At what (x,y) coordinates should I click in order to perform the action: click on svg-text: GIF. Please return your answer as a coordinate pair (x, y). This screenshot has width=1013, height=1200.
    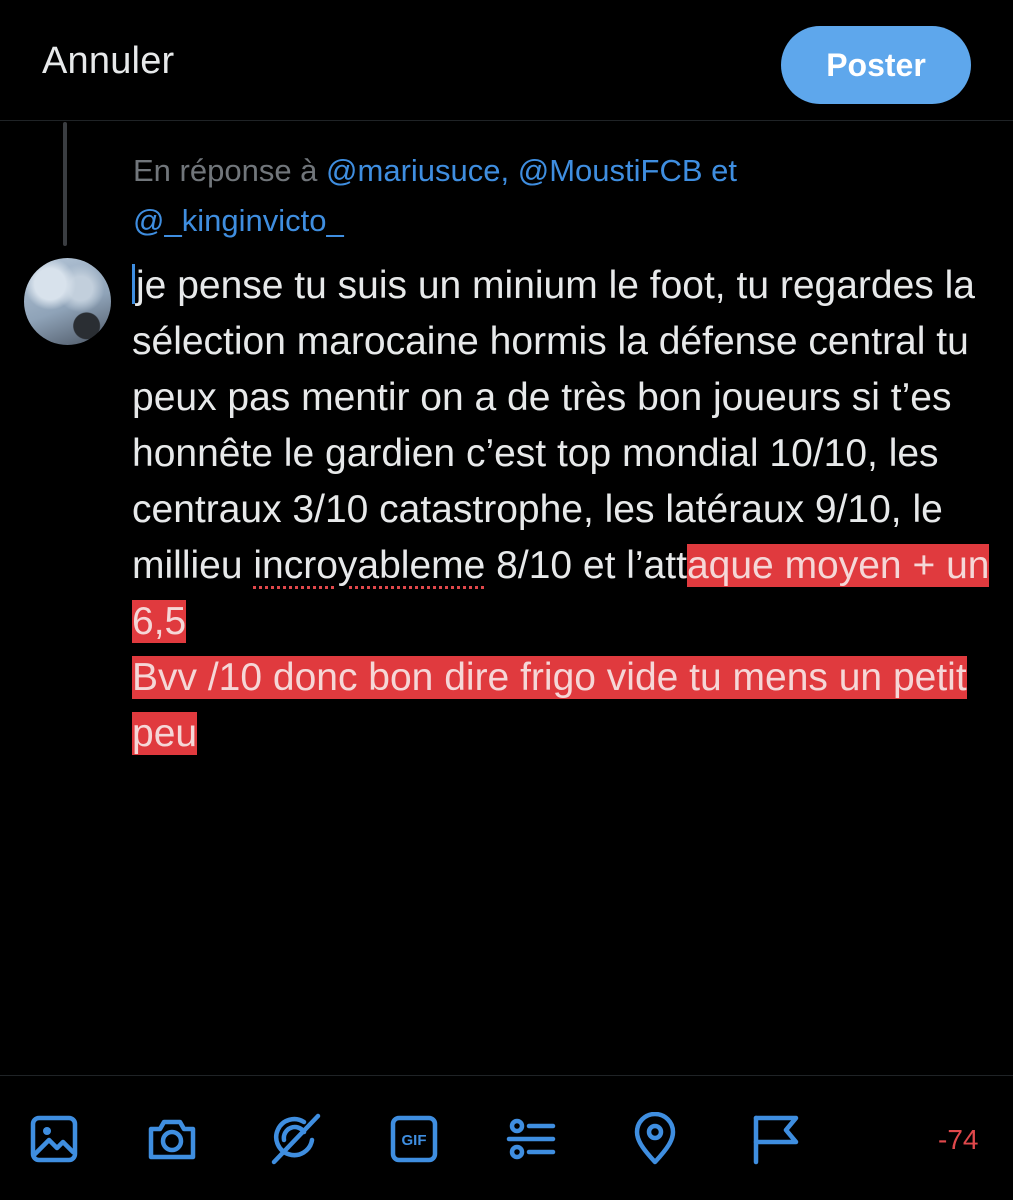
    Looking at the image, I should click on (414, 1140).